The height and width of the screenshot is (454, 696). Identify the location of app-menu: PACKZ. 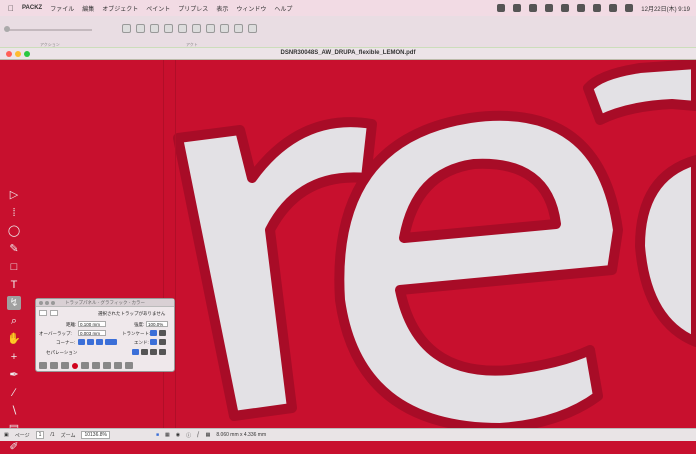
(32, 8).